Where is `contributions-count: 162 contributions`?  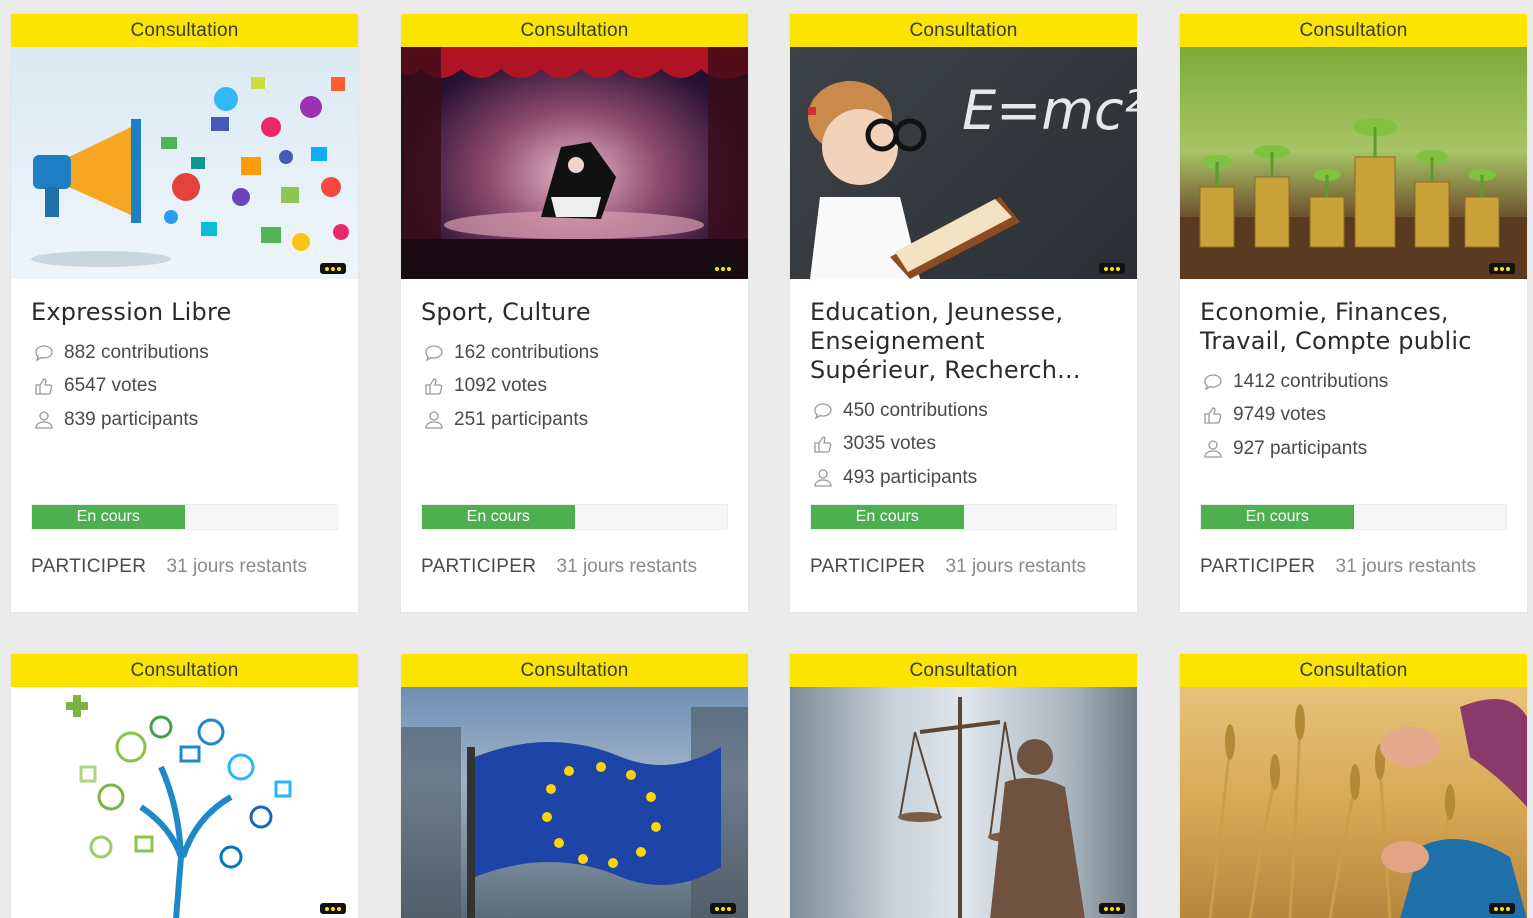
contributions-count: 162 contributions is located at coordinates (574, 353).